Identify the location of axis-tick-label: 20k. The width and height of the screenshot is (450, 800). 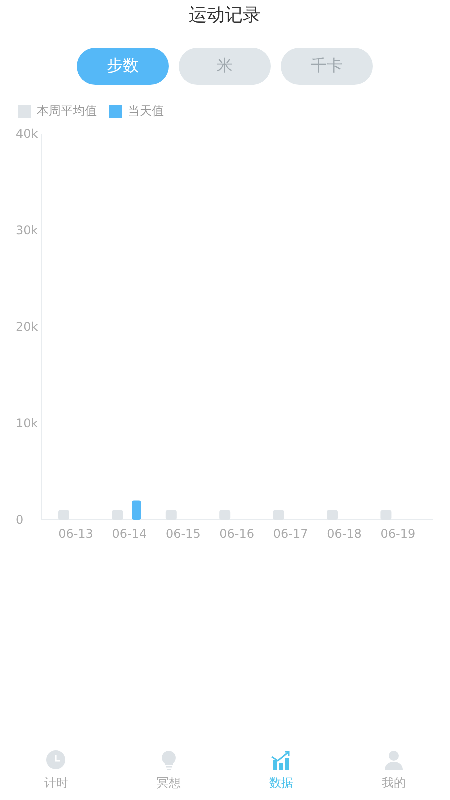
(27, 327).